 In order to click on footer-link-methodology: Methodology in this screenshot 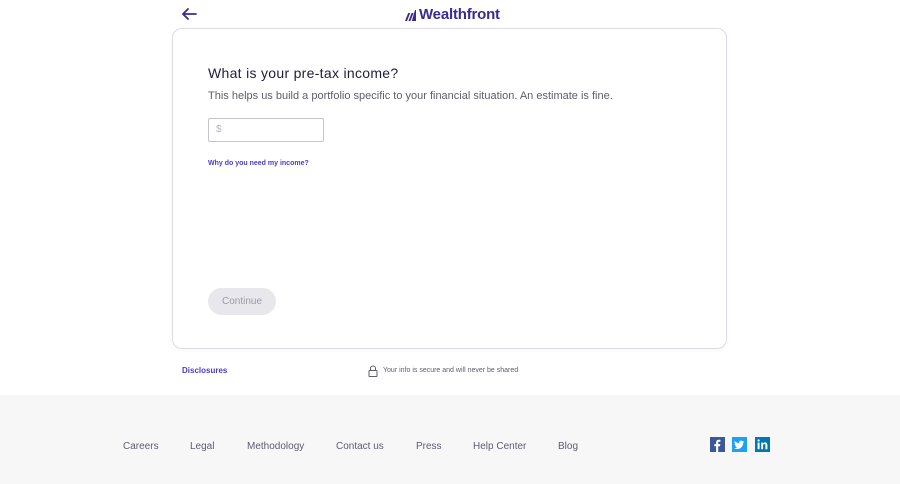, I will do `click(275, 447)`.